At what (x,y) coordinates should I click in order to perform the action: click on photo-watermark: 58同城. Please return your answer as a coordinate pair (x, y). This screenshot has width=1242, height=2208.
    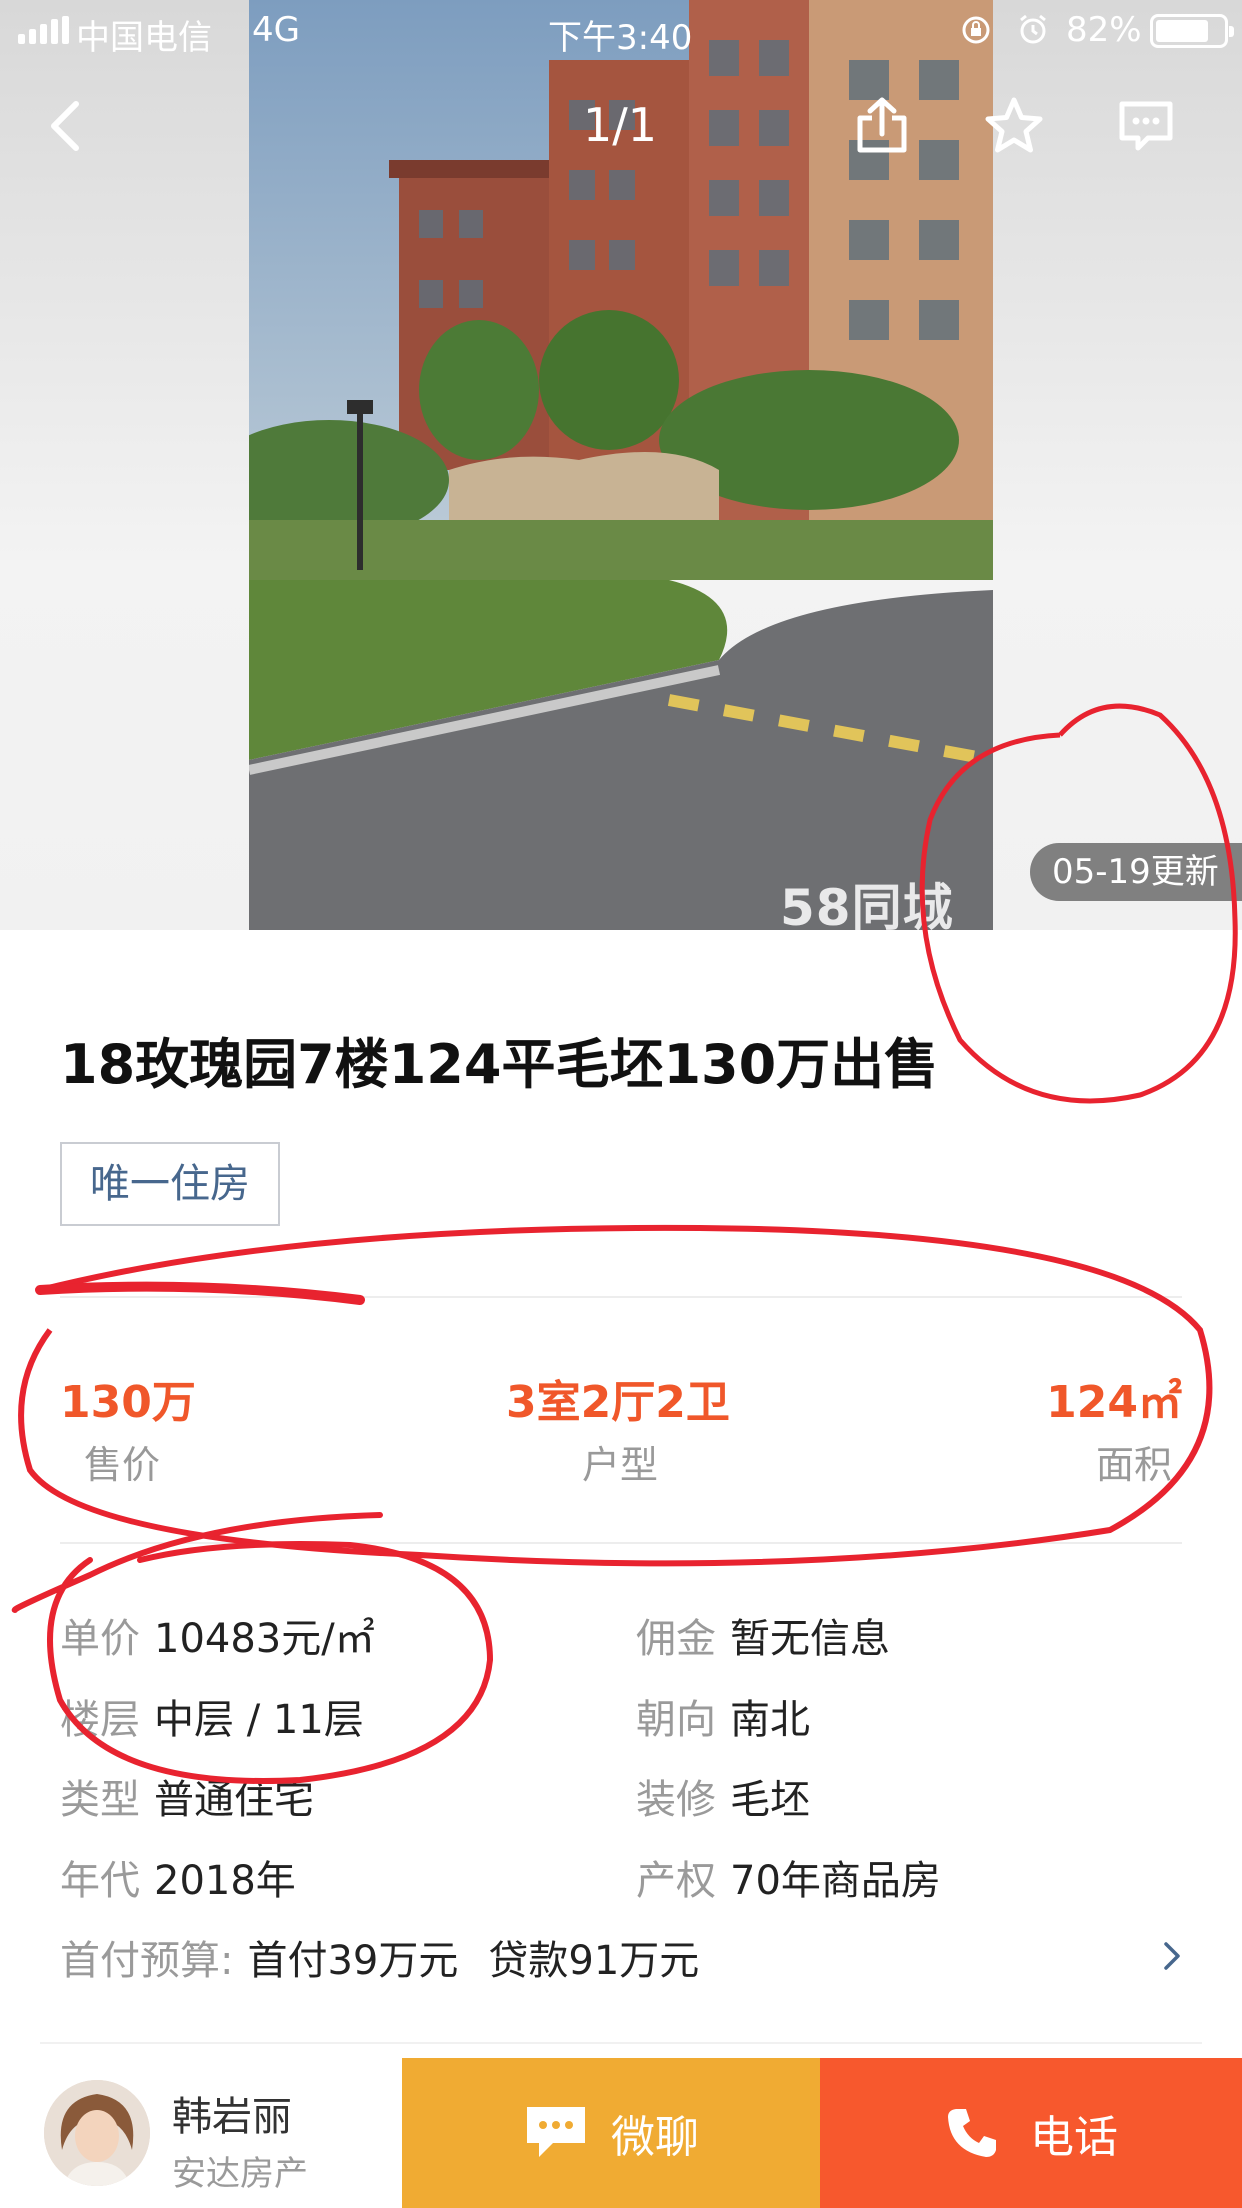
    Looking at the image, I should click on (867, 904).